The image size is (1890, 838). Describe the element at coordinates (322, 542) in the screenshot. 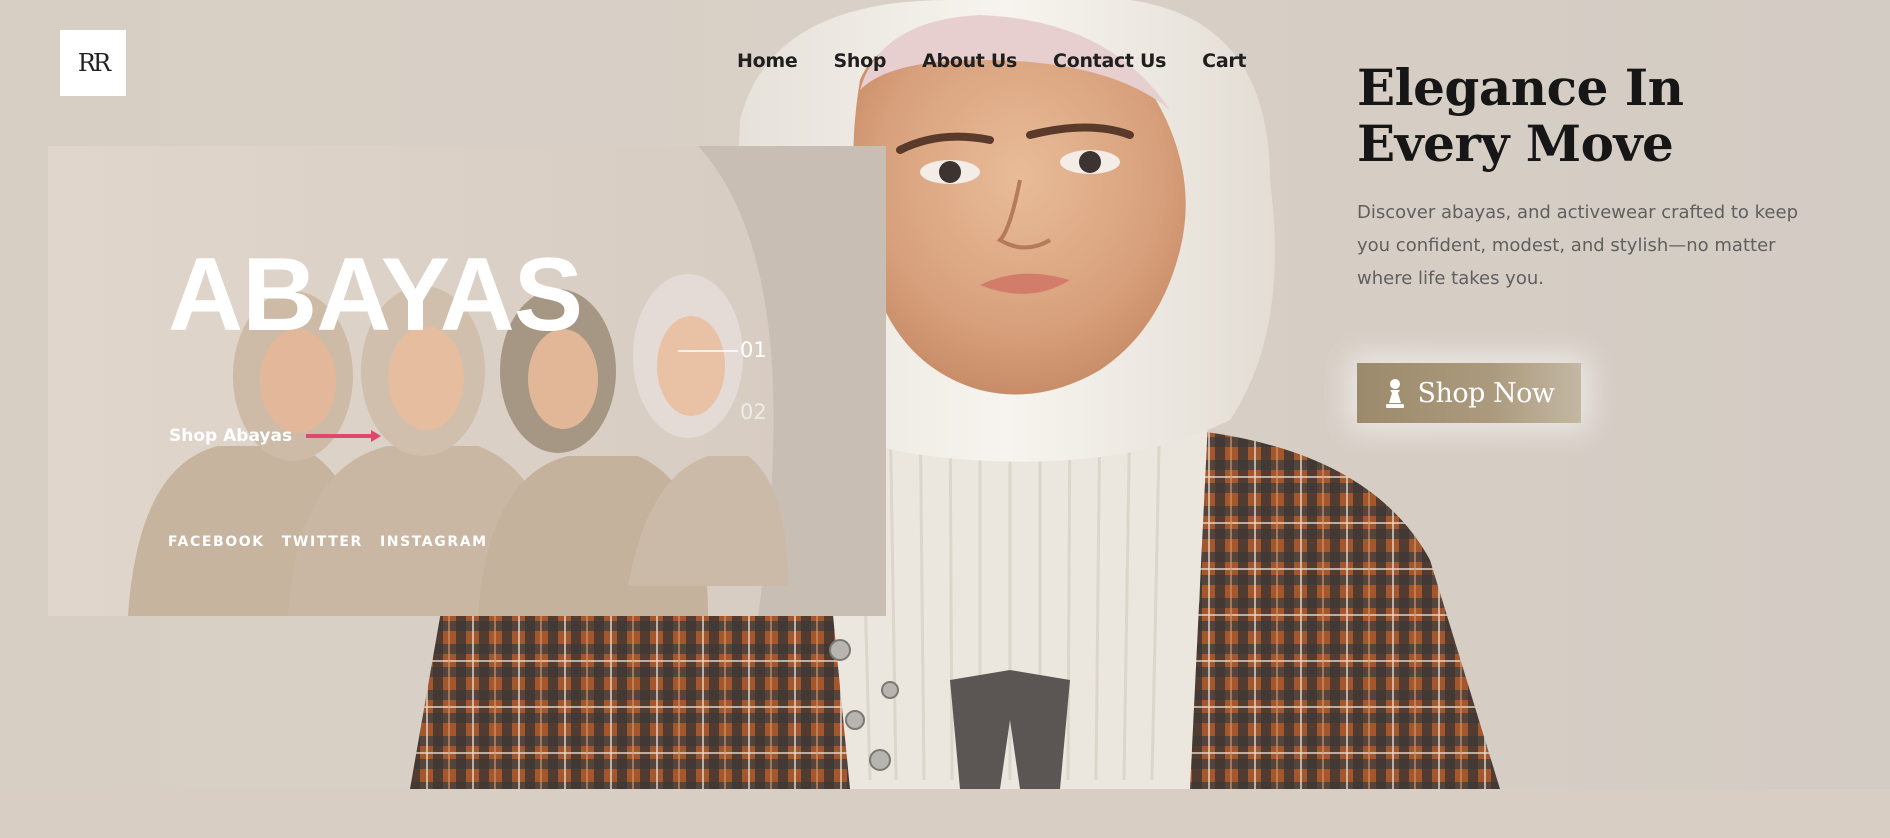

I see `social-link-twitter: TWITTER` at that location.